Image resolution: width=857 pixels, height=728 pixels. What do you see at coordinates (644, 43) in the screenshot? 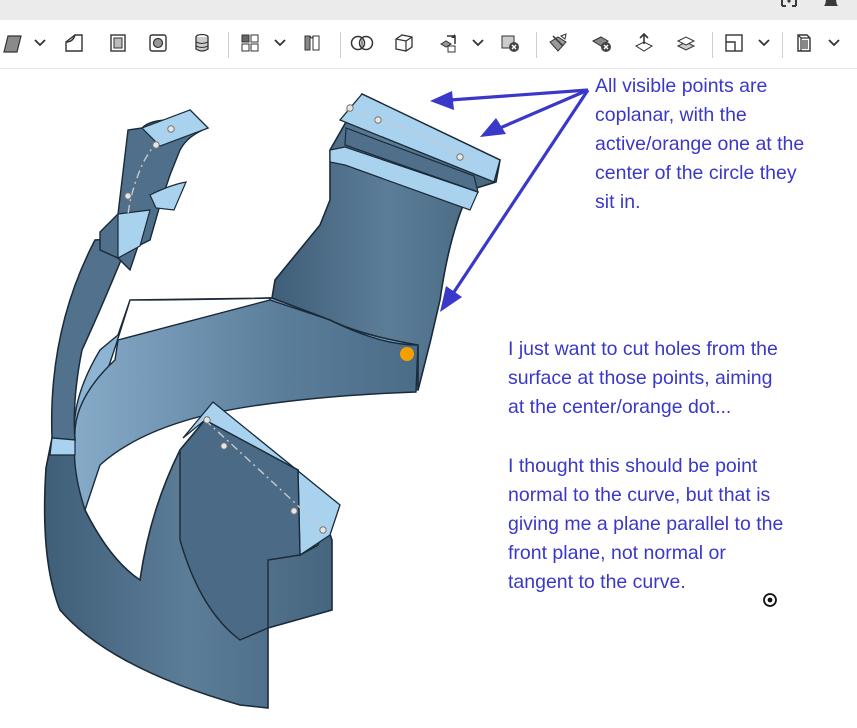
I see `move-face-icon` at bounding box center [644, 43].